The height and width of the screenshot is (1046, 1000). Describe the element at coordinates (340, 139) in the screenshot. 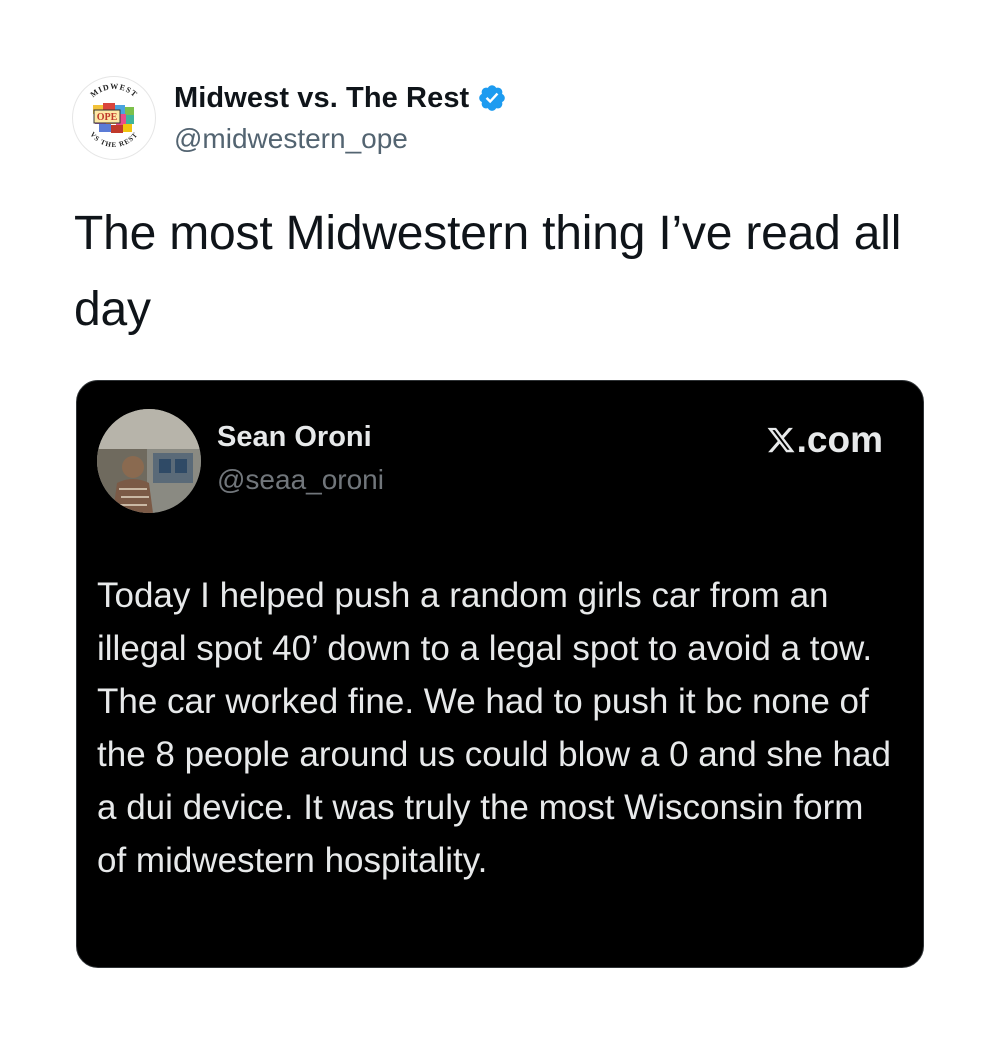

I see `author-handle: @midwestern_ope` at that location.